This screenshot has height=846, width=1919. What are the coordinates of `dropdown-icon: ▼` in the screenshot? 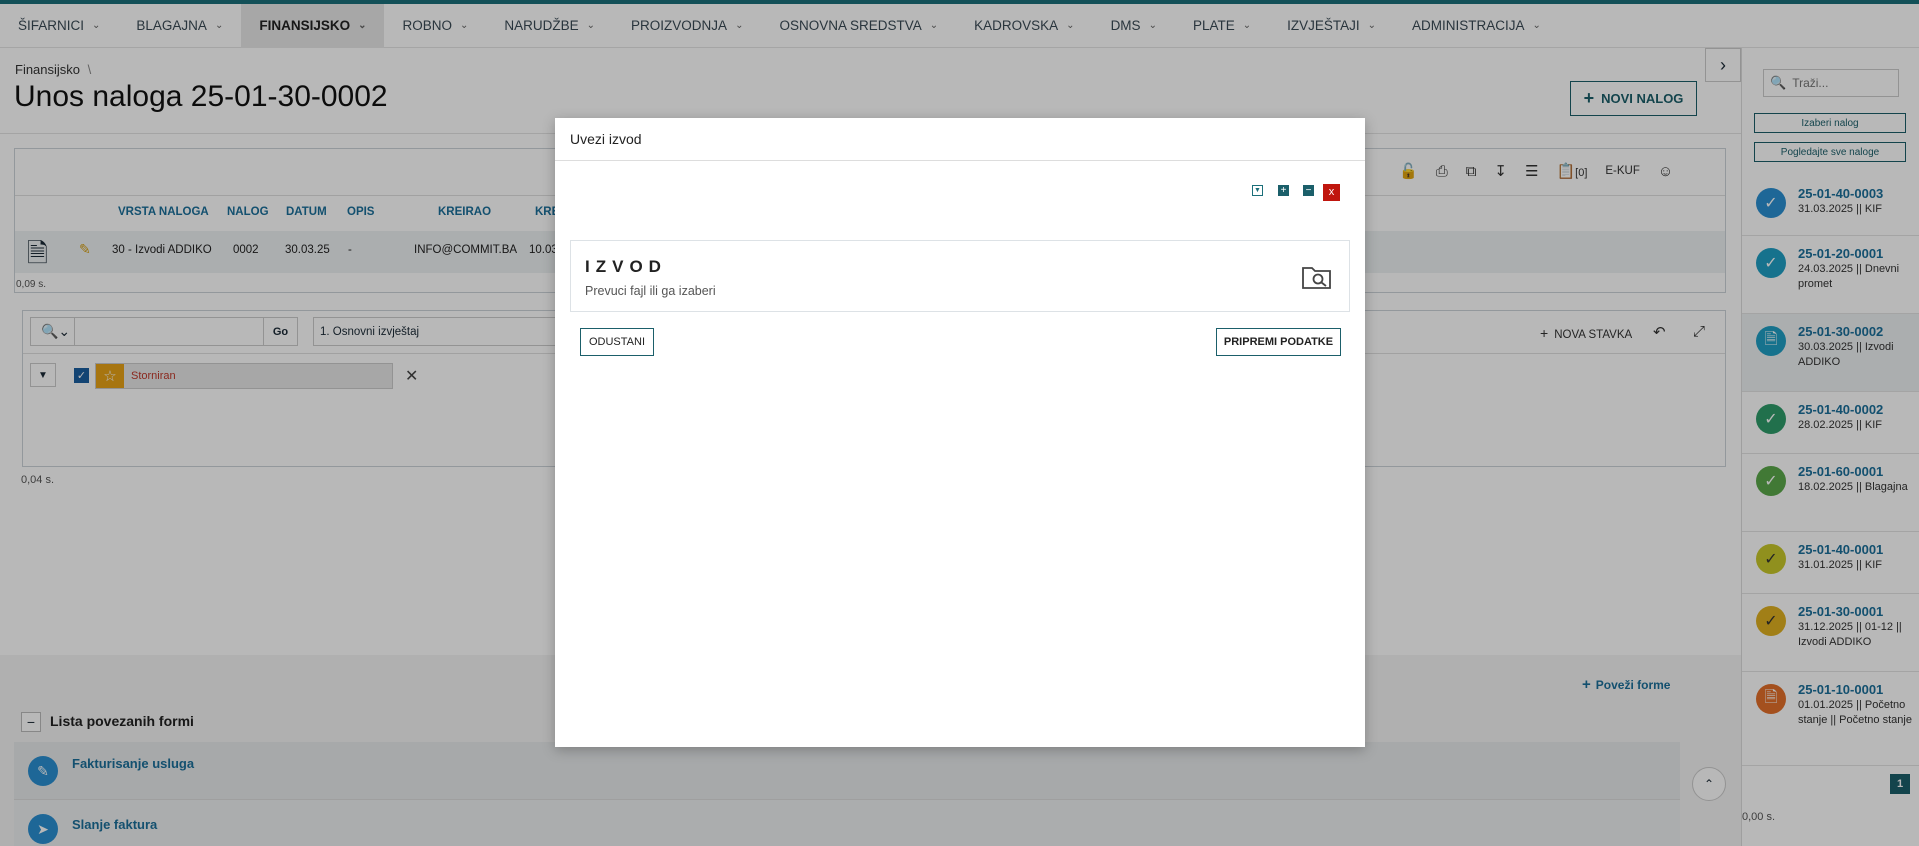 It's located at (1257, 190).